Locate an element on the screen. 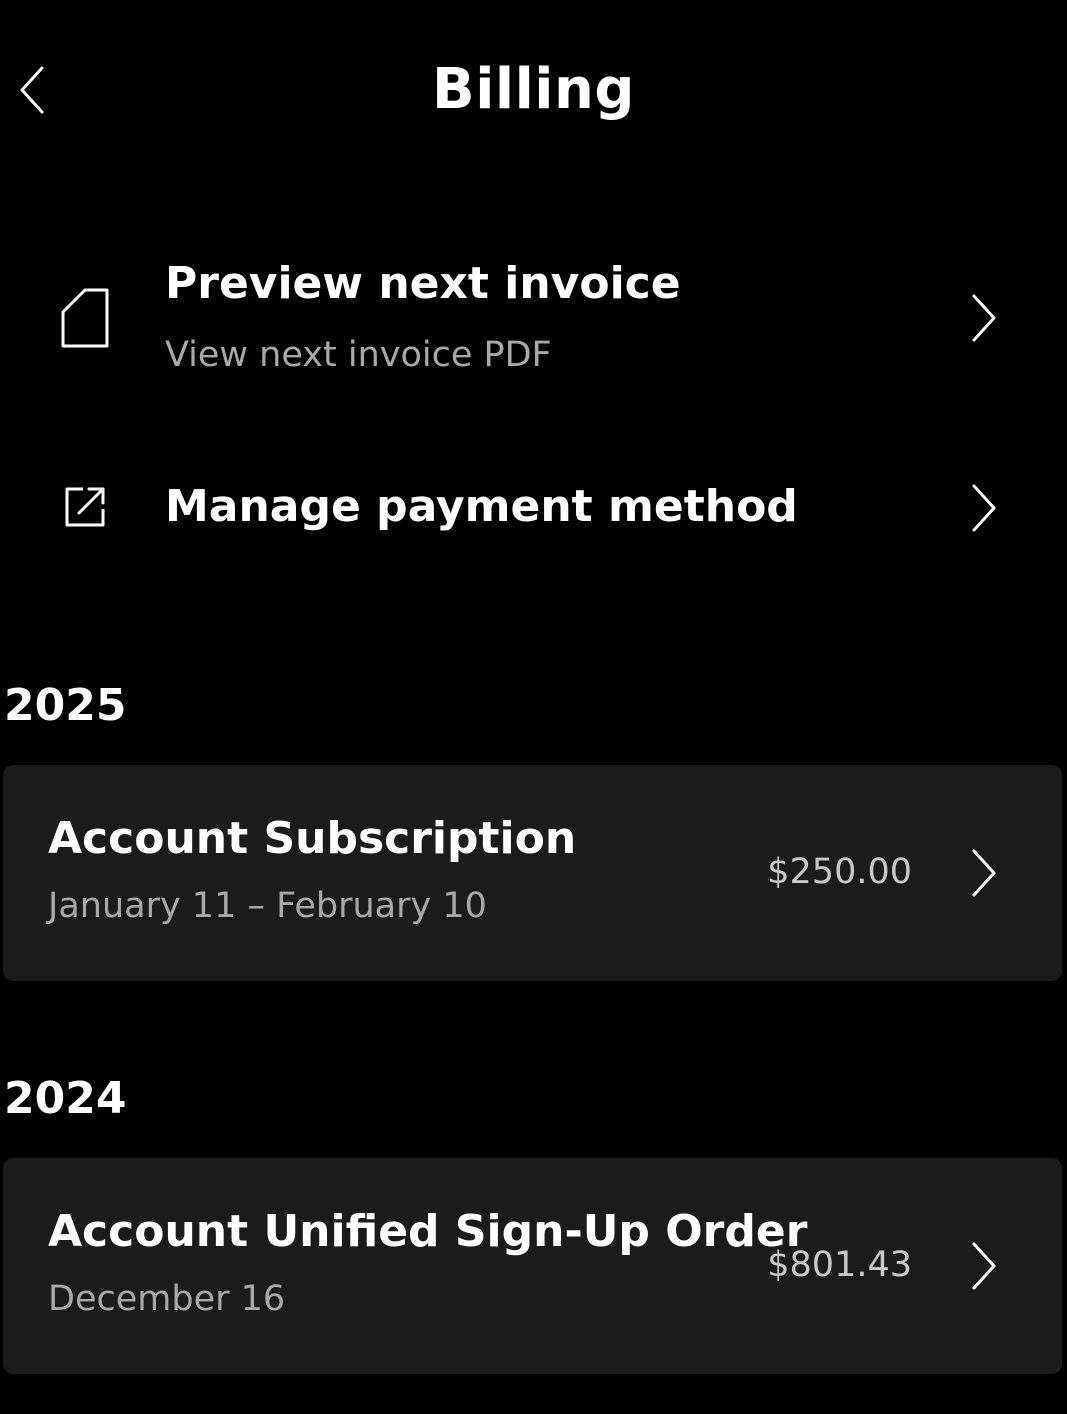  year-heading: 2024 is located at coordinates (65, 1098).